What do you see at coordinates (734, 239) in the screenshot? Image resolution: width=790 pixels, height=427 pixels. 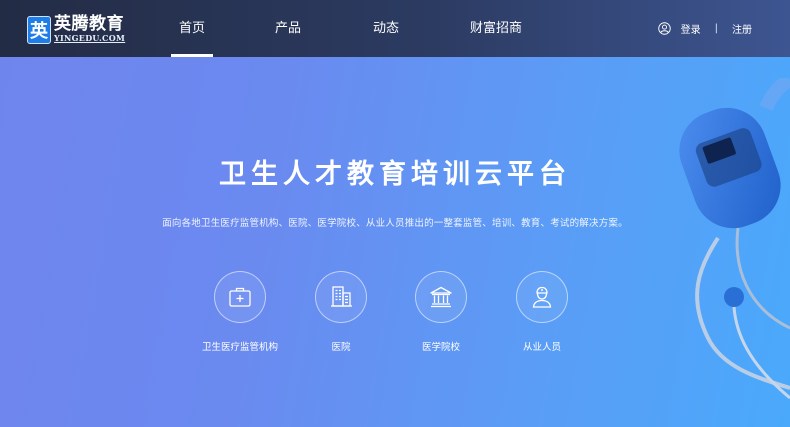 I see `medical-device-illustration` at bounding box center [734, 239].